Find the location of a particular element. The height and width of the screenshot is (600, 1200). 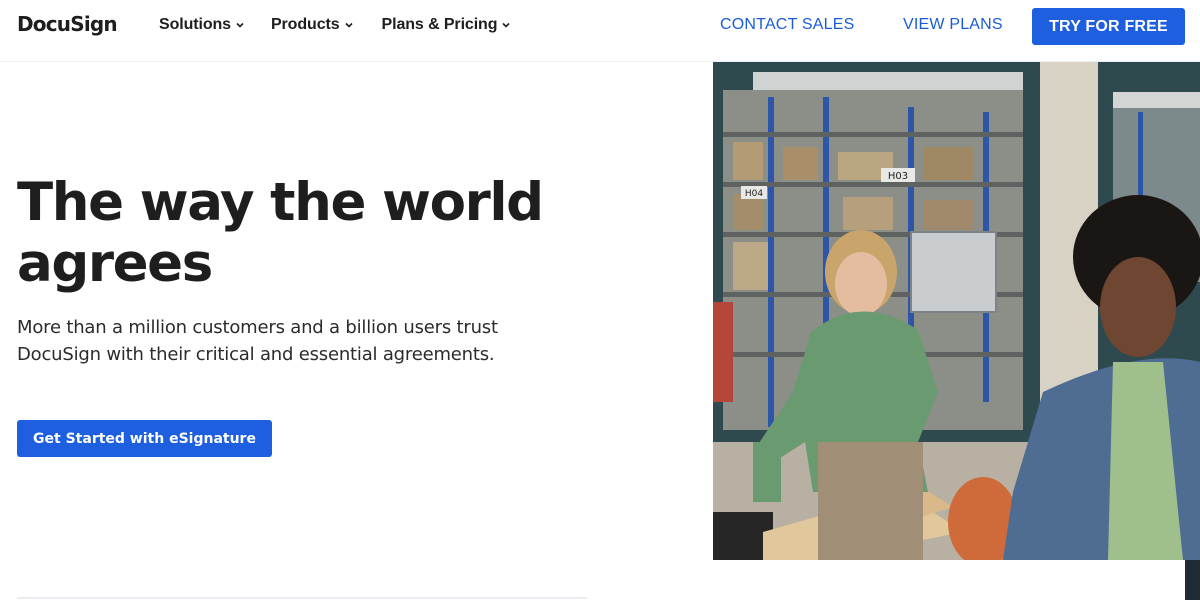

nav-products: Products is located at coordinates (312, 25).